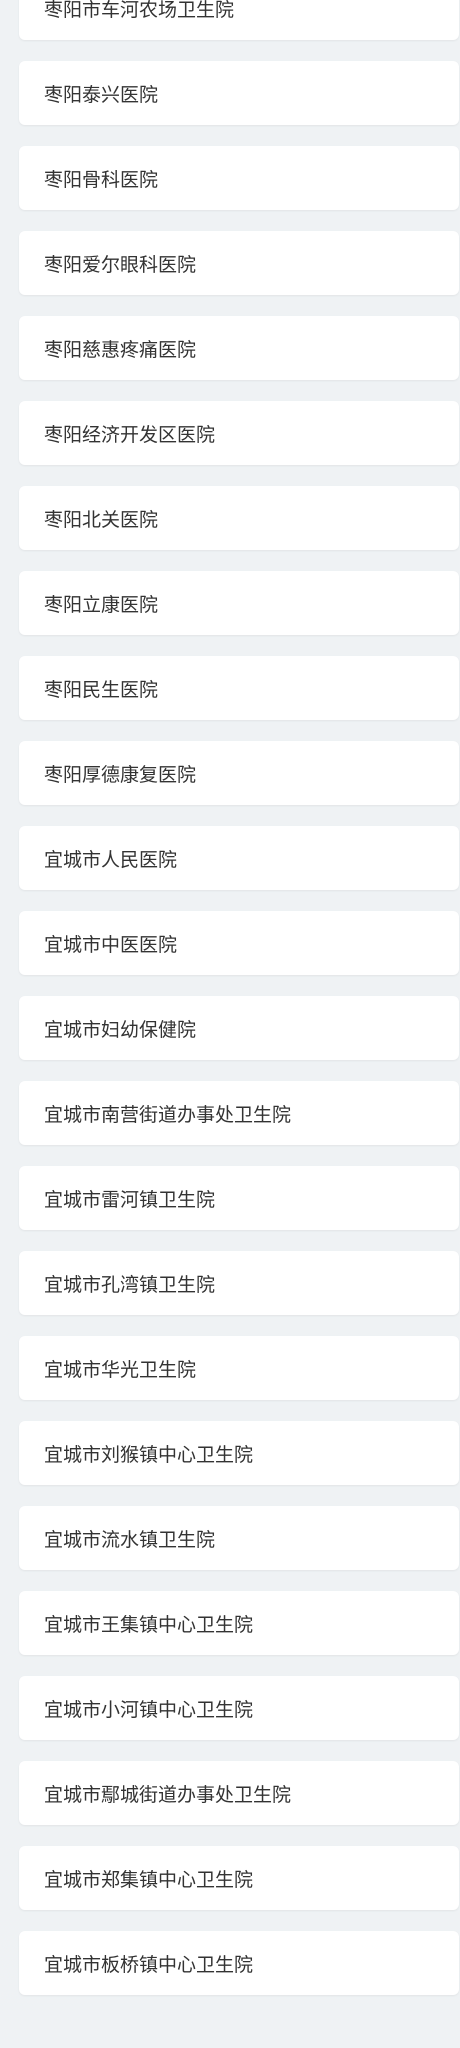 The width and height of the screenshot is (460, 2048). What do you see at coordinates (101, 94) in the screenshot?
I see `hospital-name: 枣阳泰兴医院` at bounding box center [101, 94].